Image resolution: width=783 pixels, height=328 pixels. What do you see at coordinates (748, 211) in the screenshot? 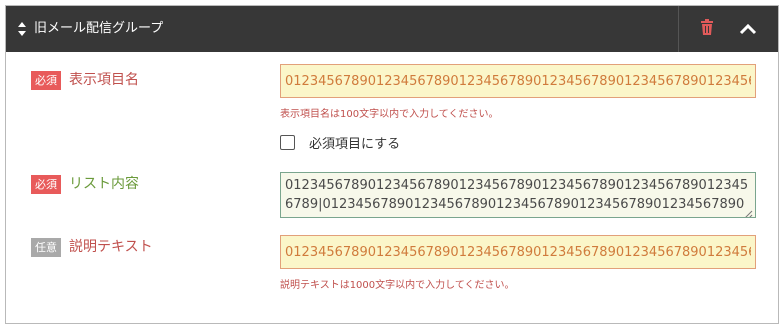
I see `resize-grip-icon` at bounding box center [748, 211].